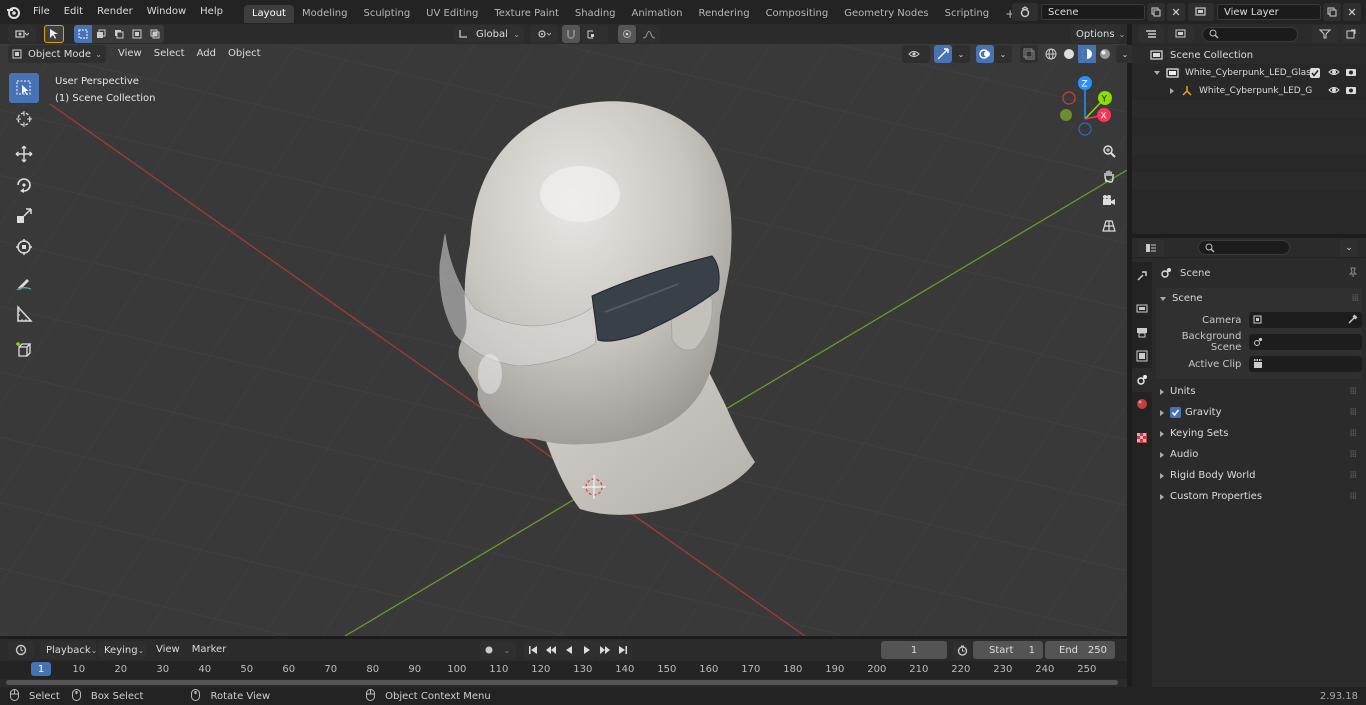  I want to click on tab-scripting: Scripting, so click(967, 14).